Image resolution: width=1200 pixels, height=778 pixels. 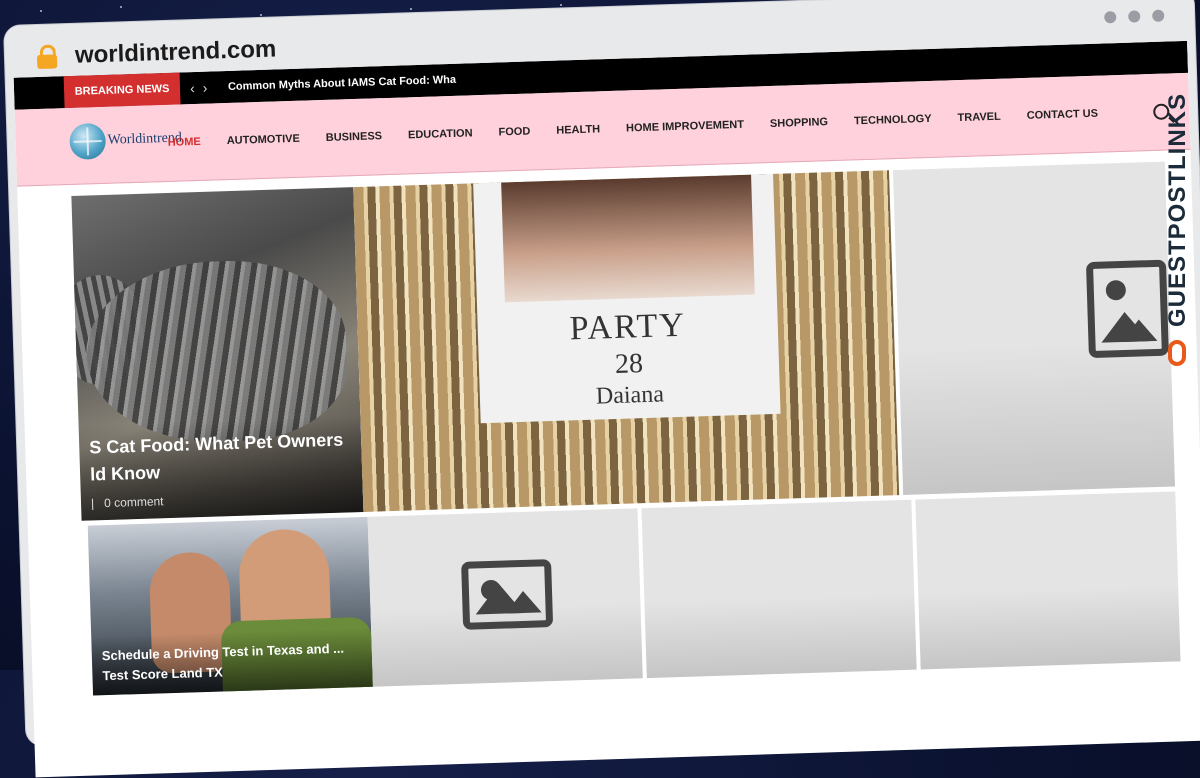 I want to click on nav-item-home-improvement: HOME IMPROVEMENT, so click(x=685, y=126).